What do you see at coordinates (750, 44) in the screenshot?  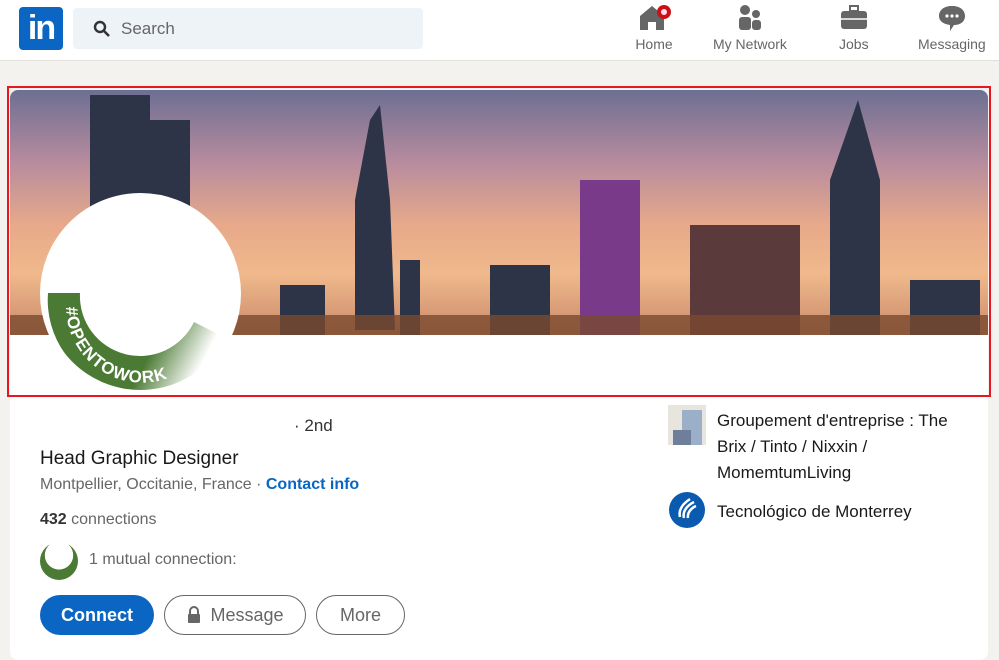 I see `nav-label: My Network` at bounding box center [750, 44].